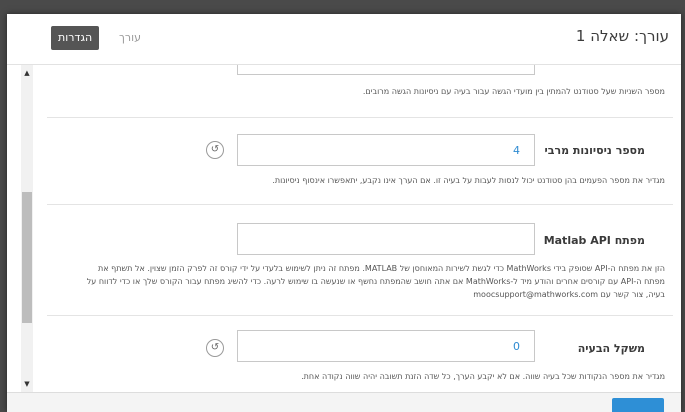 The width and height of the screenshot is (685, 412). I want to click on matlab-api-label: מפתח Matlab API, so click(594, 240).